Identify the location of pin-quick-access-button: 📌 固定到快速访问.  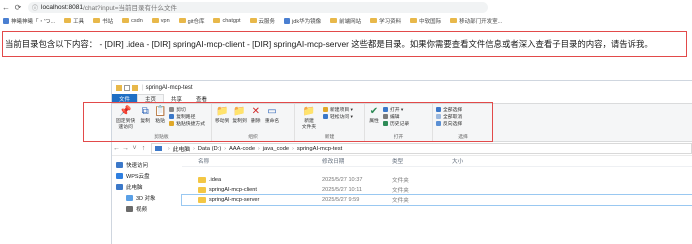
(125, 118).